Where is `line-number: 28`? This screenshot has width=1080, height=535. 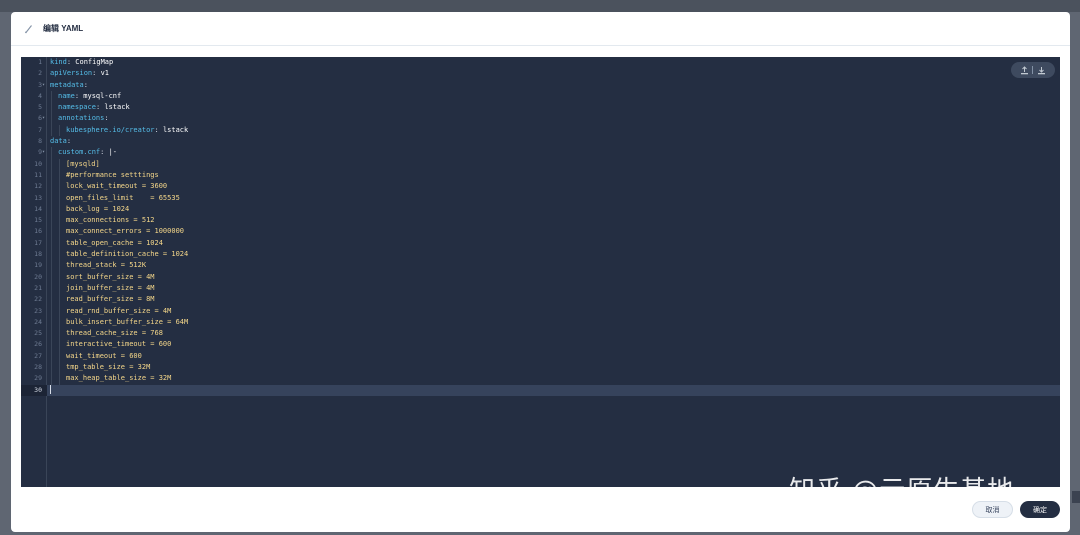 line-number: 28 is located at coordinates (38, 367).